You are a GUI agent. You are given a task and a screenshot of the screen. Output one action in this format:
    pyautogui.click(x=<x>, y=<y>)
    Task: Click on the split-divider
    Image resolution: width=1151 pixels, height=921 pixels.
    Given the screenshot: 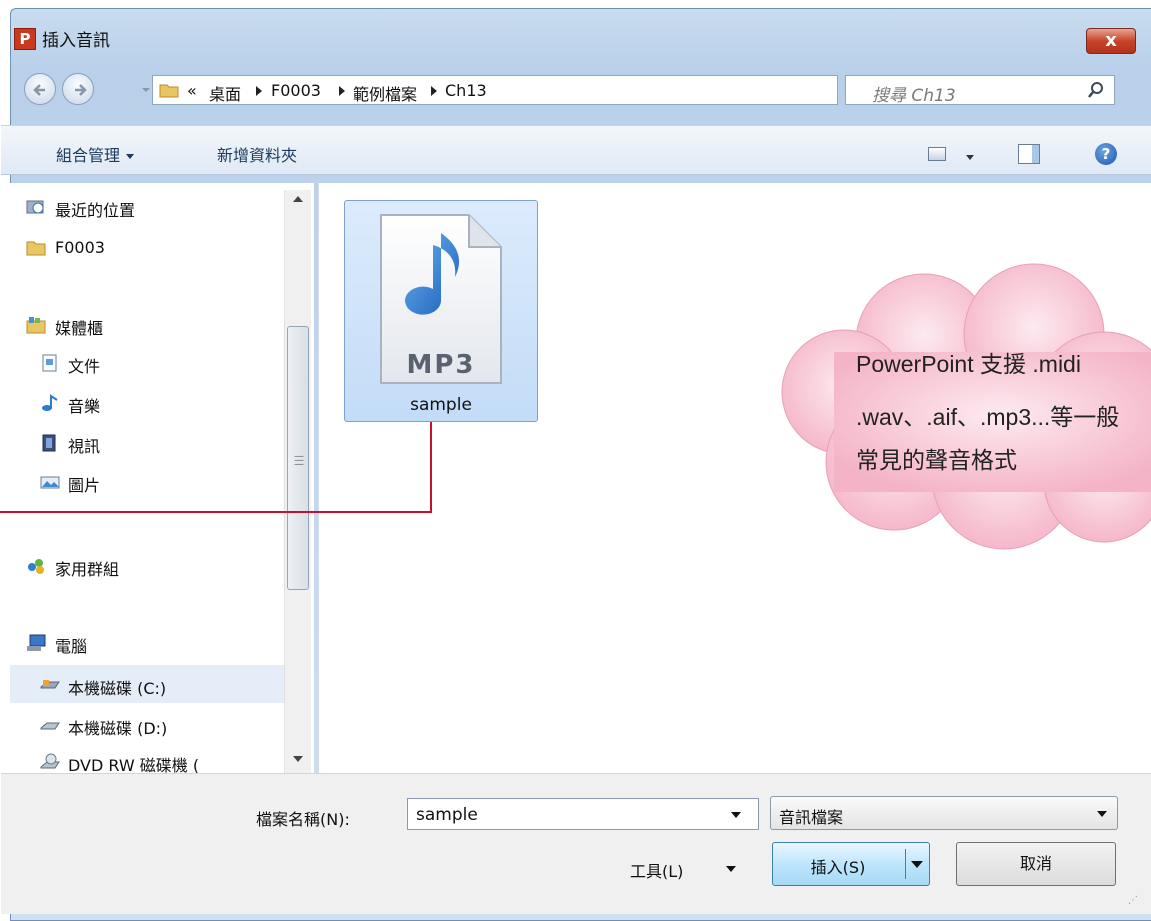 What is the action you would take?
    pyautogui.click(x=905, y=864)
    